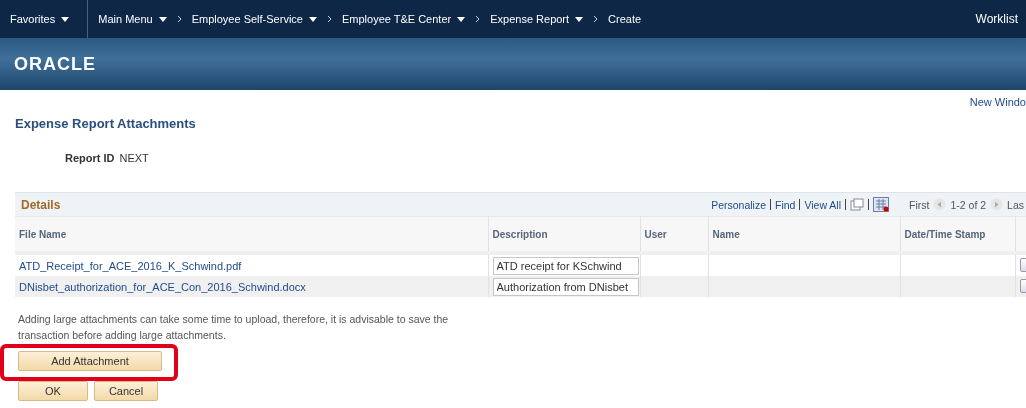  Describe the element at coordinates (53, 391) in the screenshot. I see `ok-button: OK` at that location.